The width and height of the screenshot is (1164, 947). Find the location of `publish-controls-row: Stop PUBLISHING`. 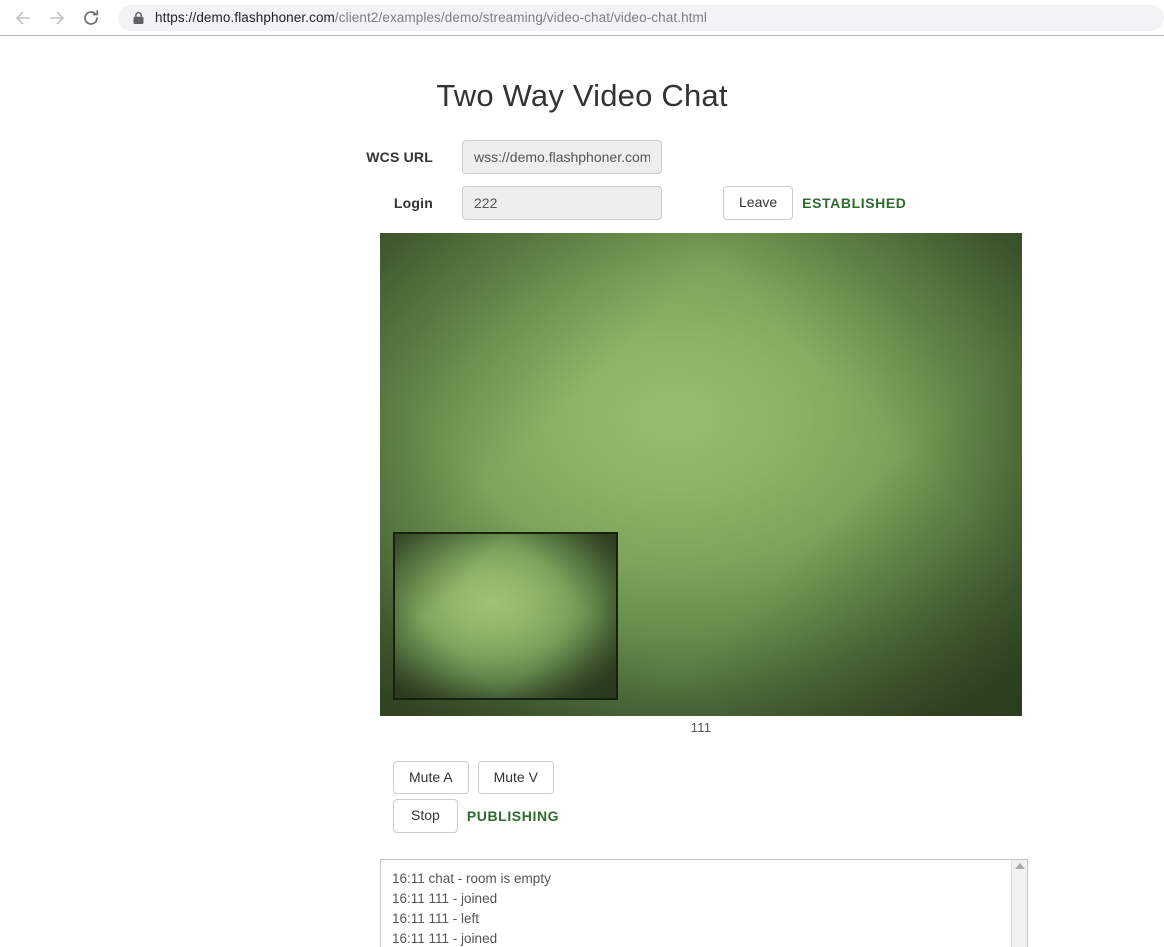

publish-controls-row: Stop PUBLISHING is located at coordinates (778, 816).